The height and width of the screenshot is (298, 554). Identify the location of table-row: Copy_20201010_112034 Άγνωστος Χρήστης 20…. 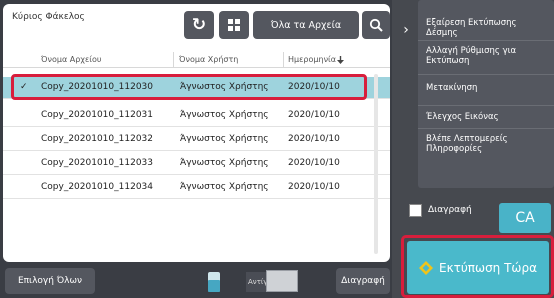
(196, 188).